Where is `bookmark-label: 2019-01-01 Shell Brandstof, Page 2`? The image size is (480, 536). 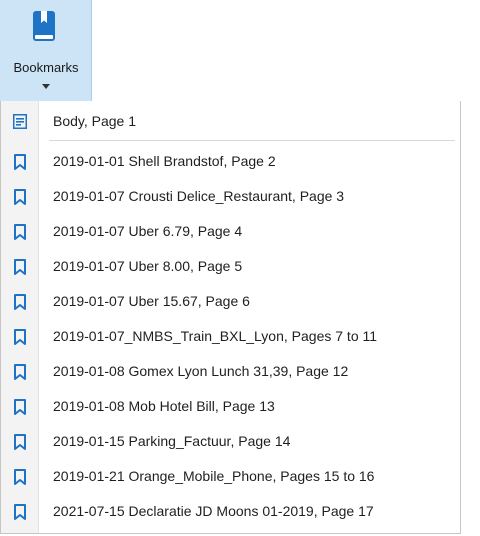 bookmark-label: 2019-01-01 Shell Brandstof, Page 2 is located at coordinates (164, 161).